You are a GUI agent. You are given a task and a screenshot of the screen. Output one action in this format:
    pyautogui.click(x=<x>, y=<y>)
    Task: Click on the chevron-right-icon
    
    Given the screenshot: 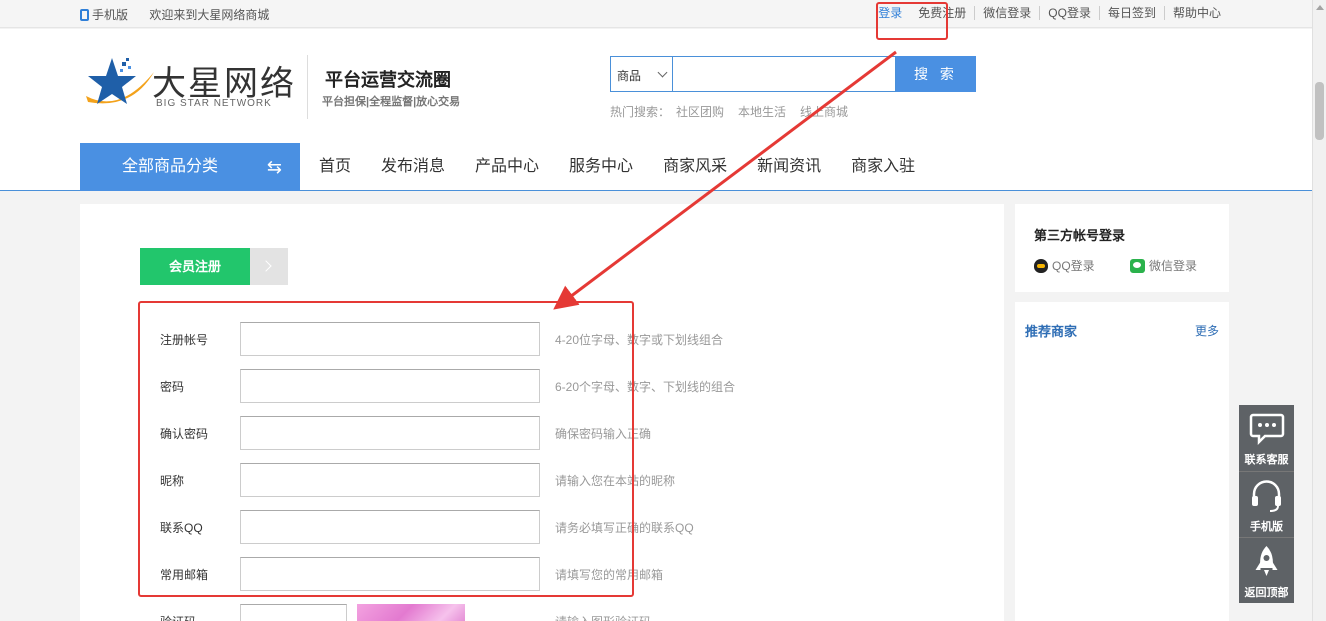 What is the action you would take?
    pyautogui.click(x=266, y=266)
    